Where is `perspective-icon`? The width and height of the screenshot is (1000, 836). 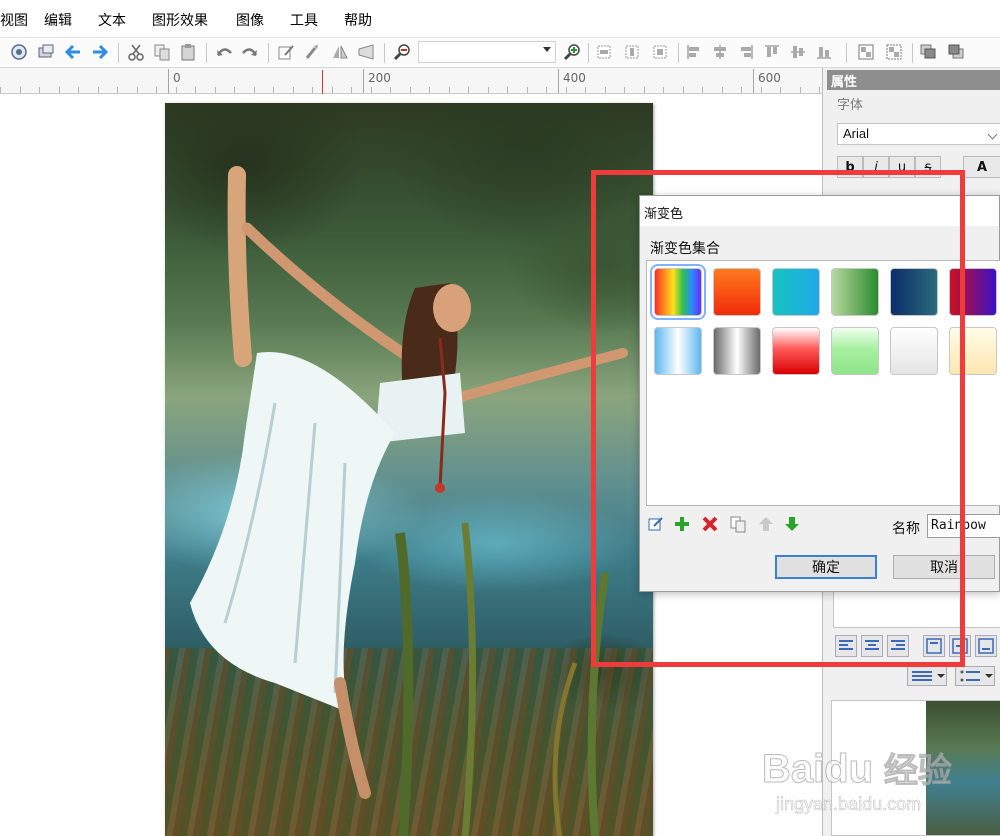
perspective-icon is located at coordinates (366, 52).